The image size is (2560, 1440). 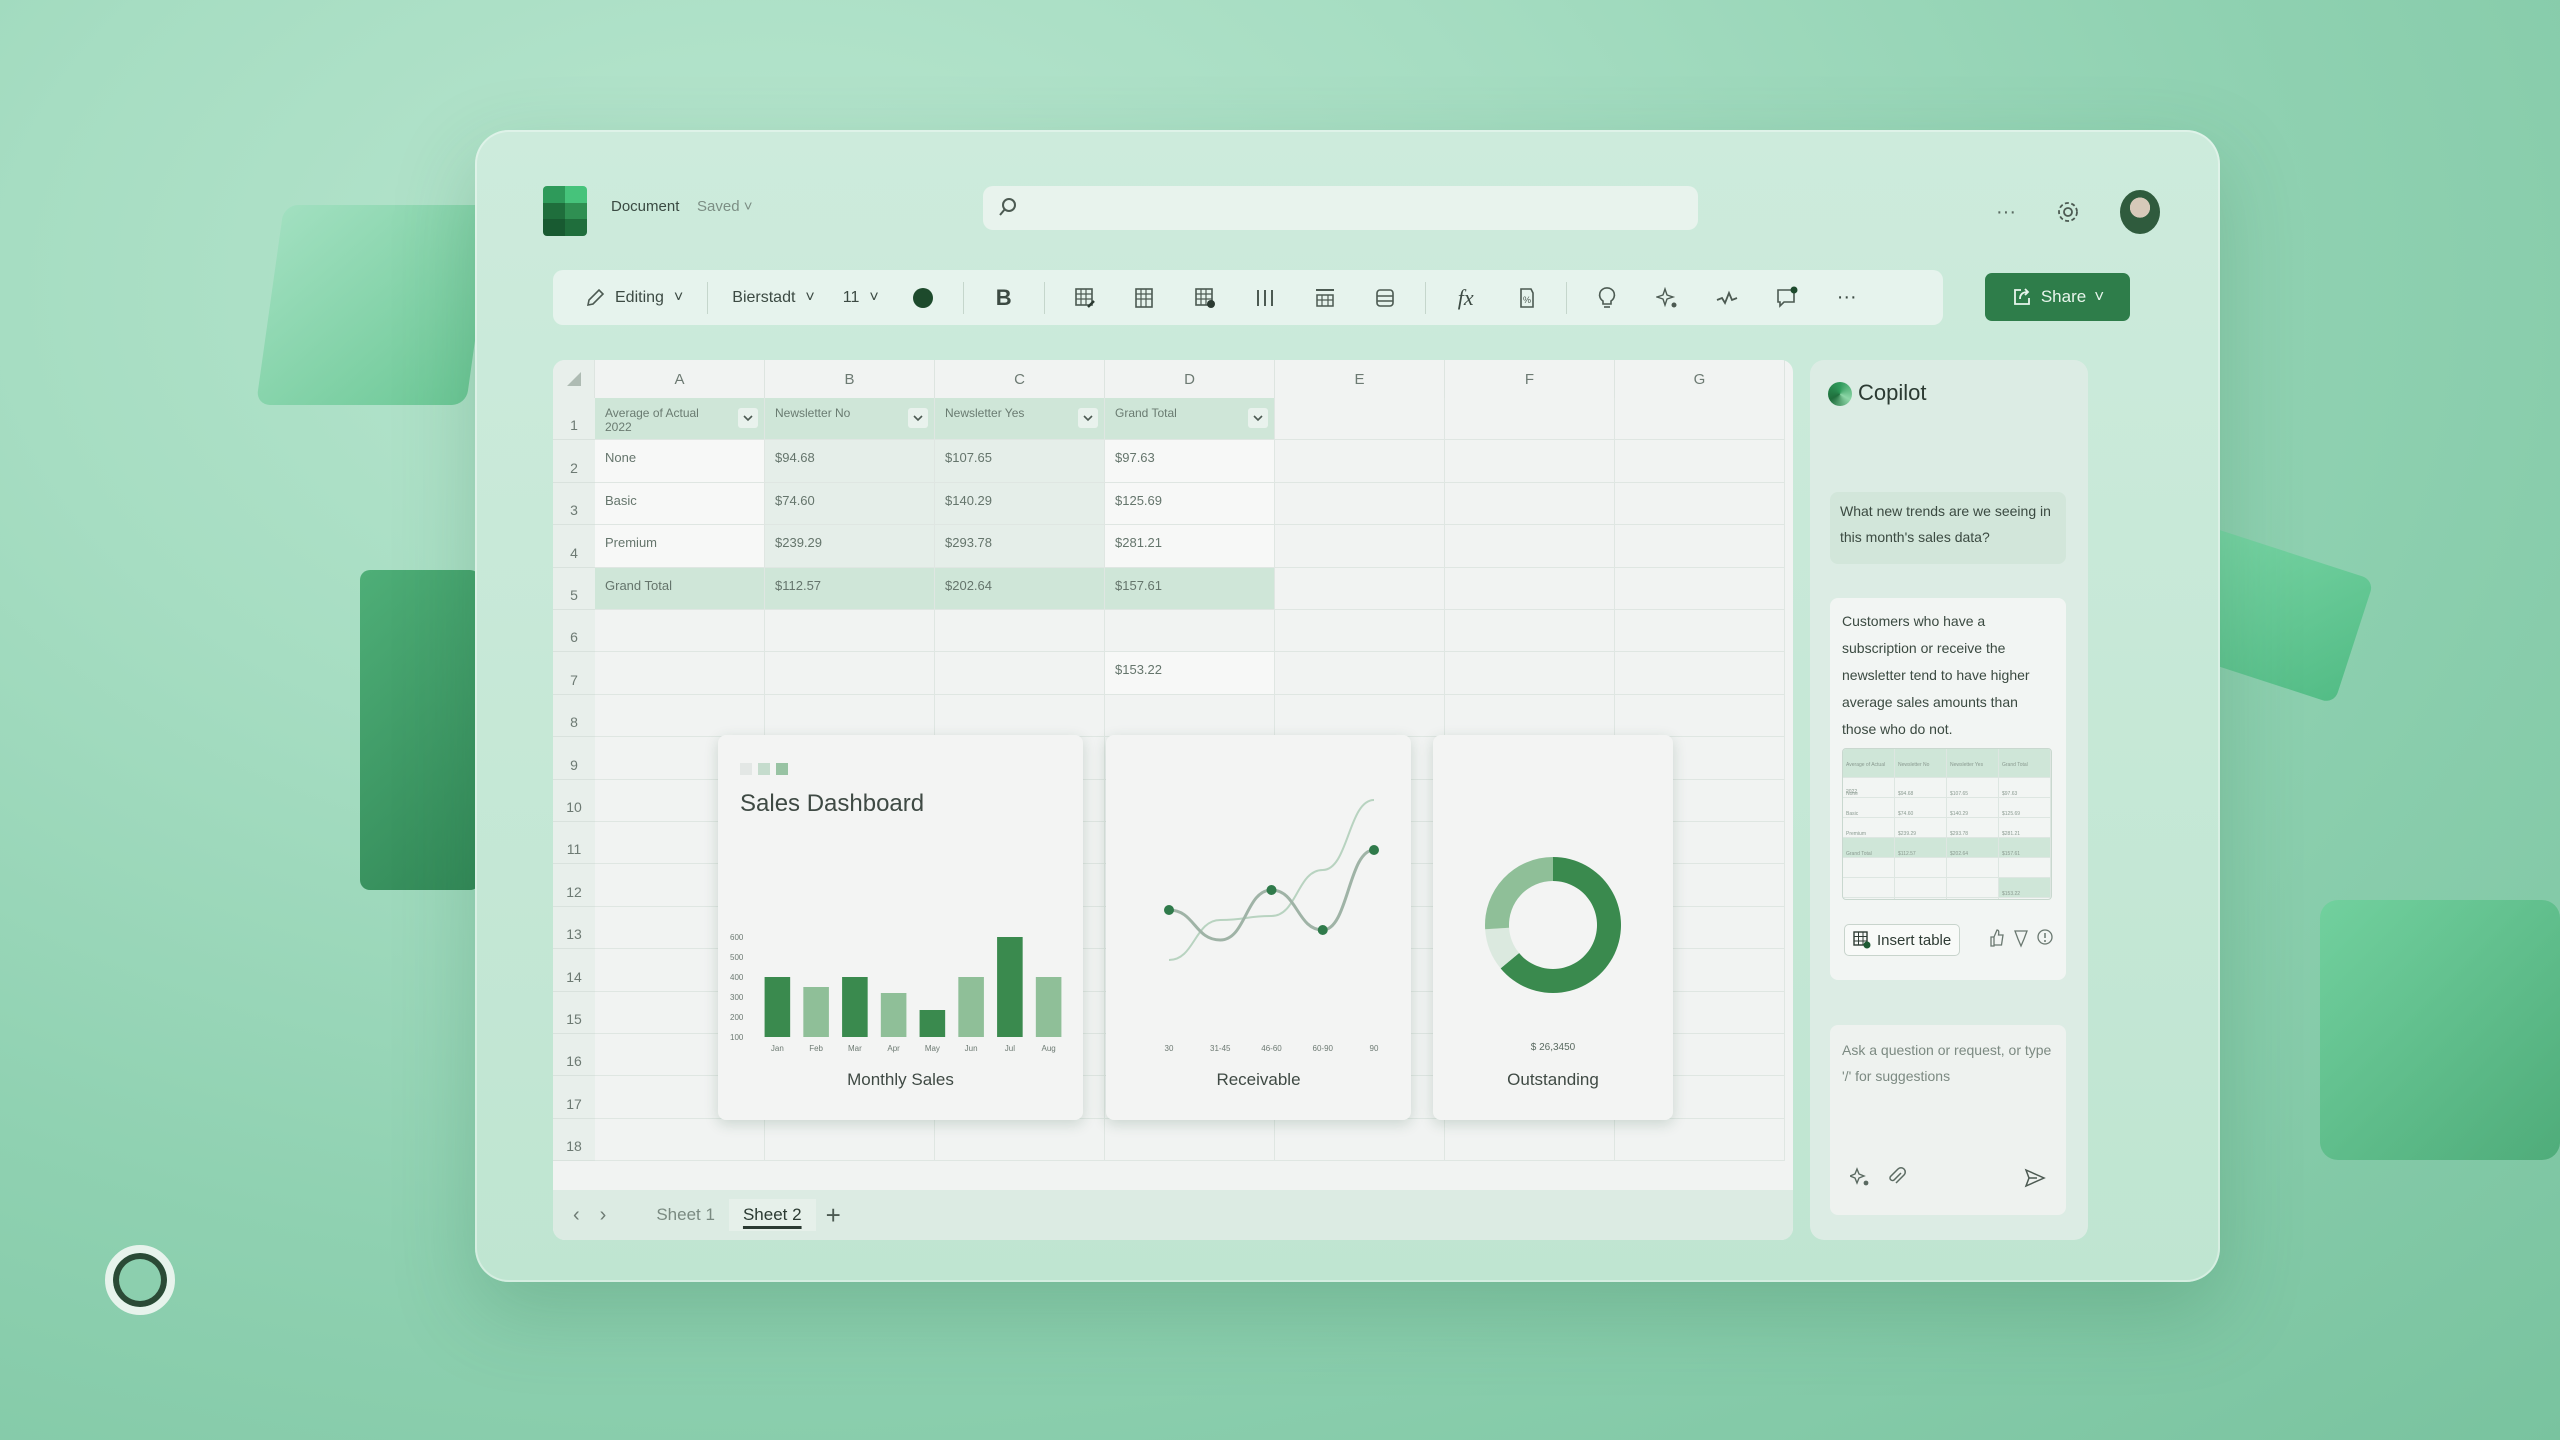 What do you see at coordinates (1020, 588) in the screenshot?
I see `cell: $202.64` at bounding box center [1020, 588].